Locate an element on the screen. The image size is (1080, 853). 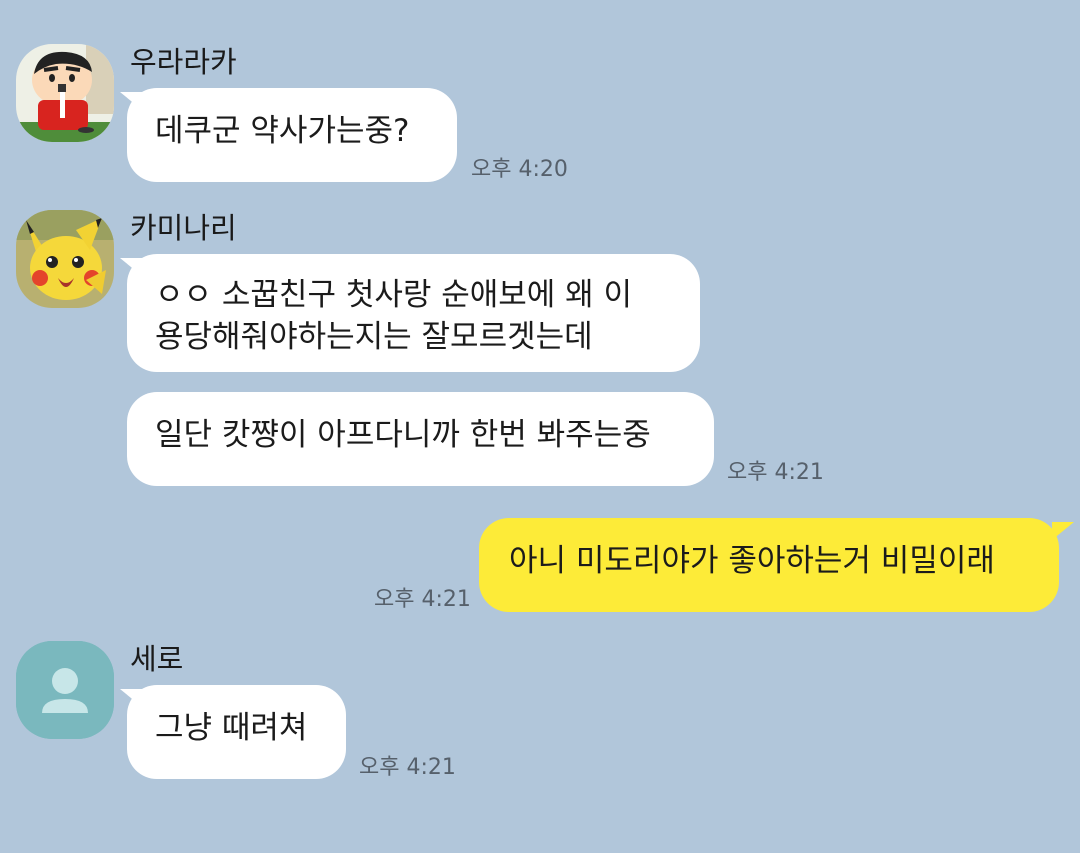
message-text: 일단 캇쨩이 아프다니까 한번 봐주는중 is located at coordinates (403, 435).